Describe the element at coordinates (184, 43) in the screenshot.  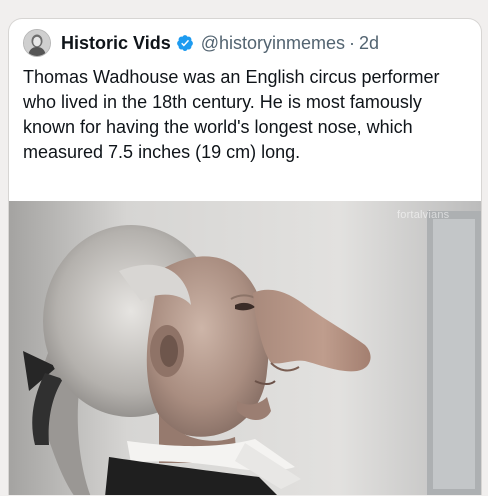
I see `verified-badge-icon` at that location.